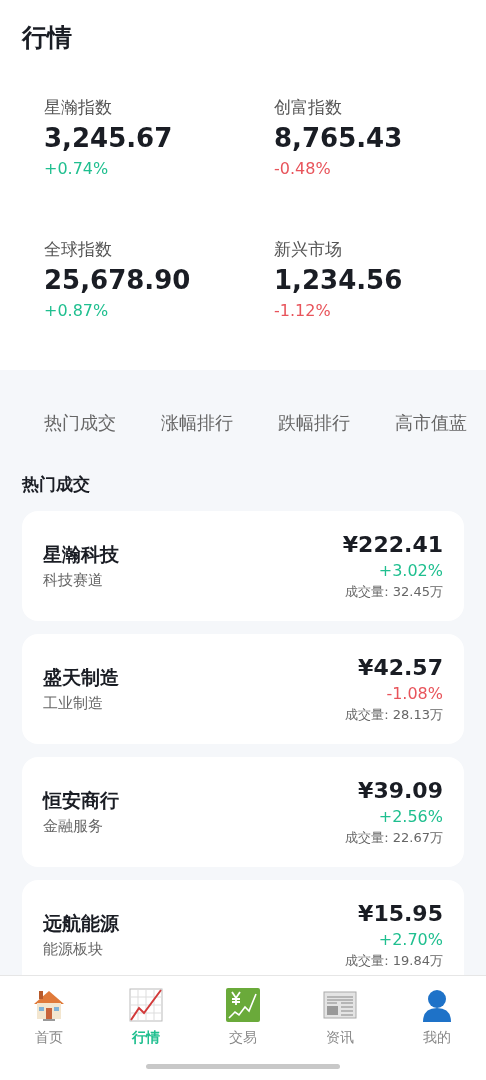 The width and height of the screenshot is (486, 1080). Describe the element at coordinates (243, 1005) in the screenshot. I see `yen-chart-icon` at that location.